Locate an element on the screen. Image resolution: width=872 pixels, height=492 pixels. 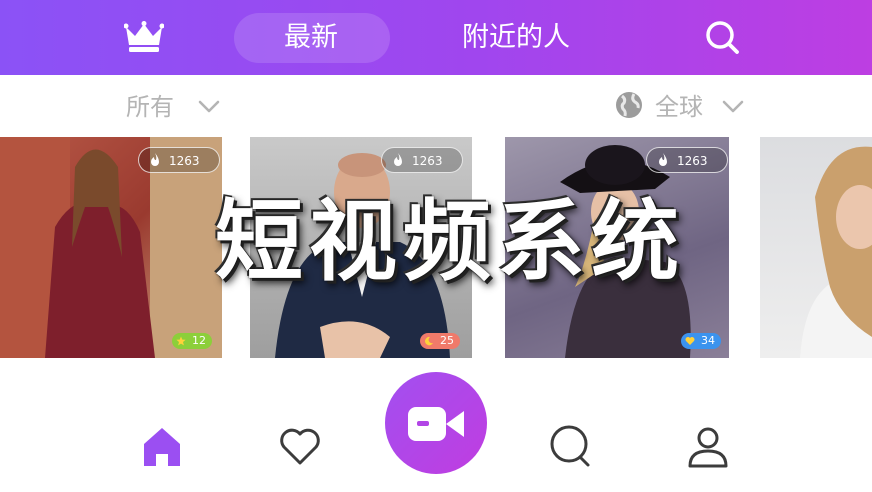
level-value: 25 is located at coordinates (447, 340).